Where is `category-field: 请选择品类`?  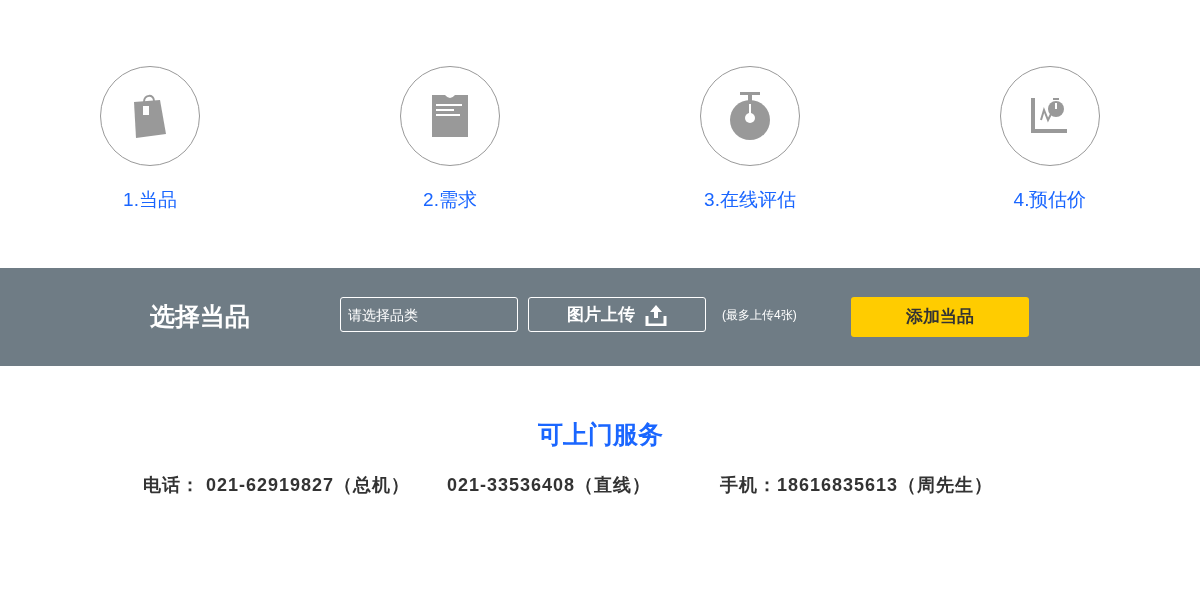
category-field: 请选择品类 is located at coordinates (429, 314).